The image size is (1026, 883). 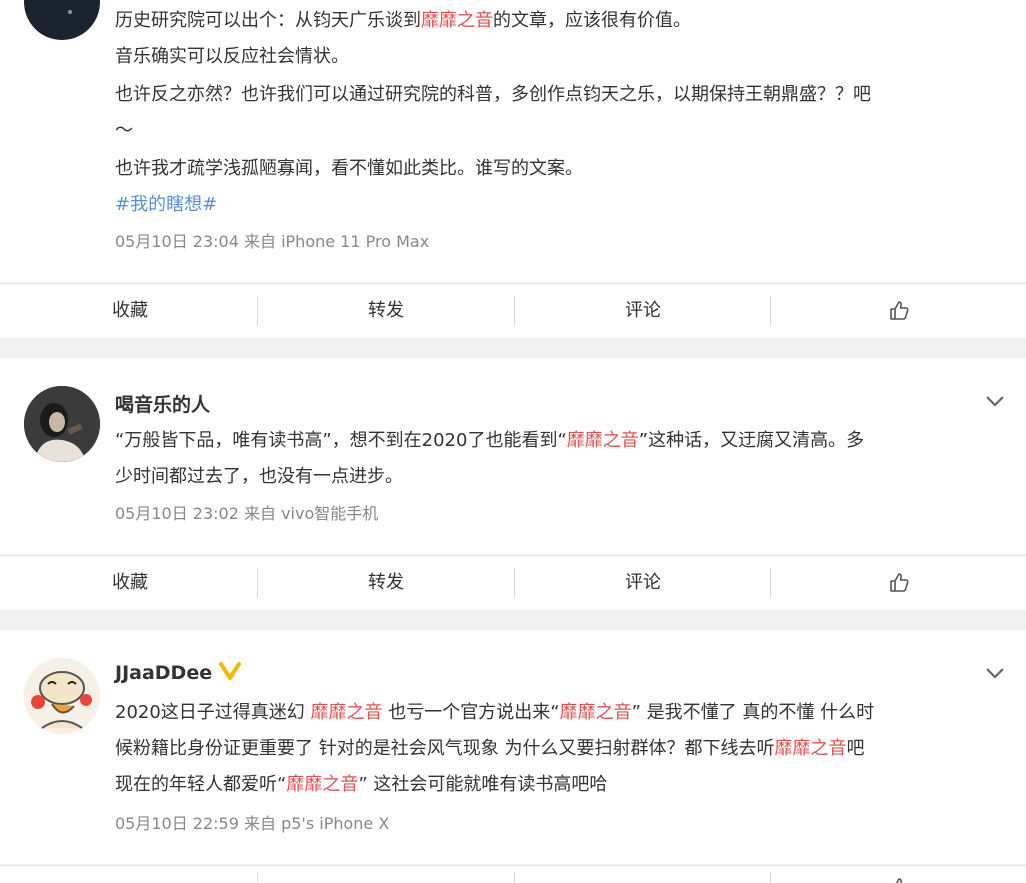 I want to click on post-meta: 05月10日 22:59 来自 p5's iPhone X, so click(x=252, y=823).